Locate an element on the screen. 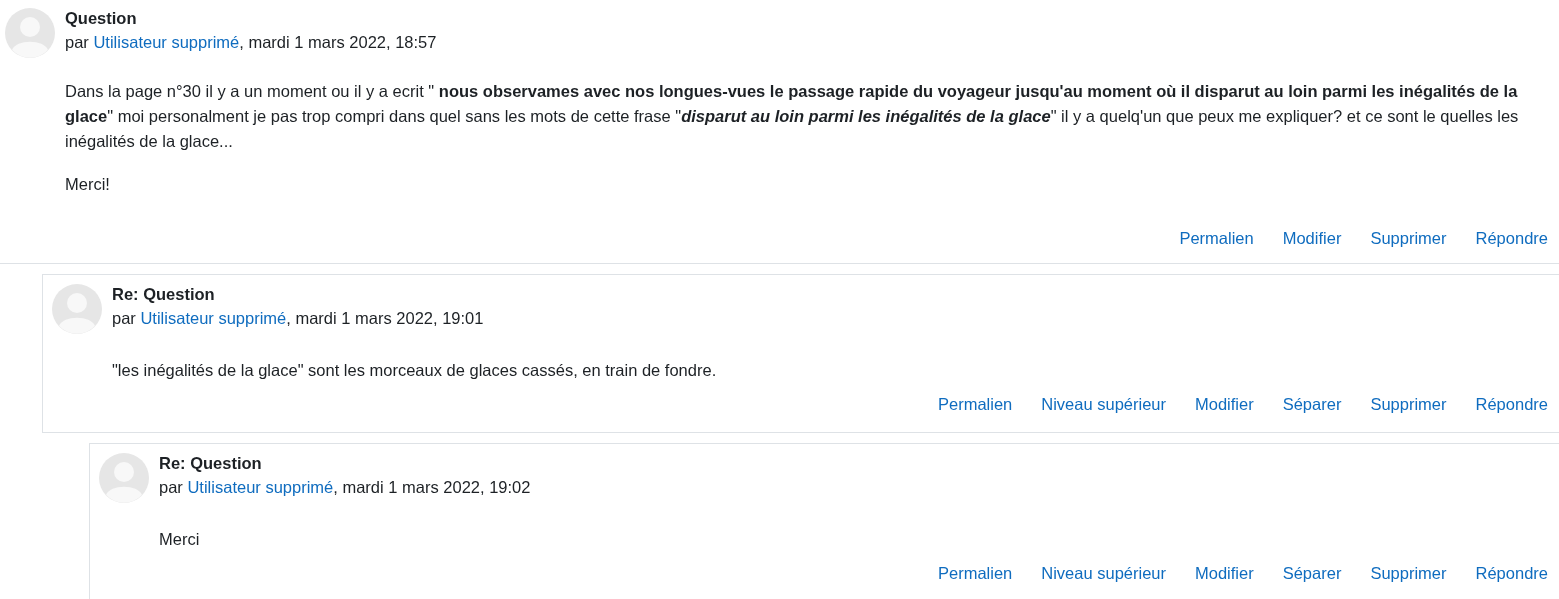 The image size is (1559, 599). post-title: Question is located at coordinates (101, 18).